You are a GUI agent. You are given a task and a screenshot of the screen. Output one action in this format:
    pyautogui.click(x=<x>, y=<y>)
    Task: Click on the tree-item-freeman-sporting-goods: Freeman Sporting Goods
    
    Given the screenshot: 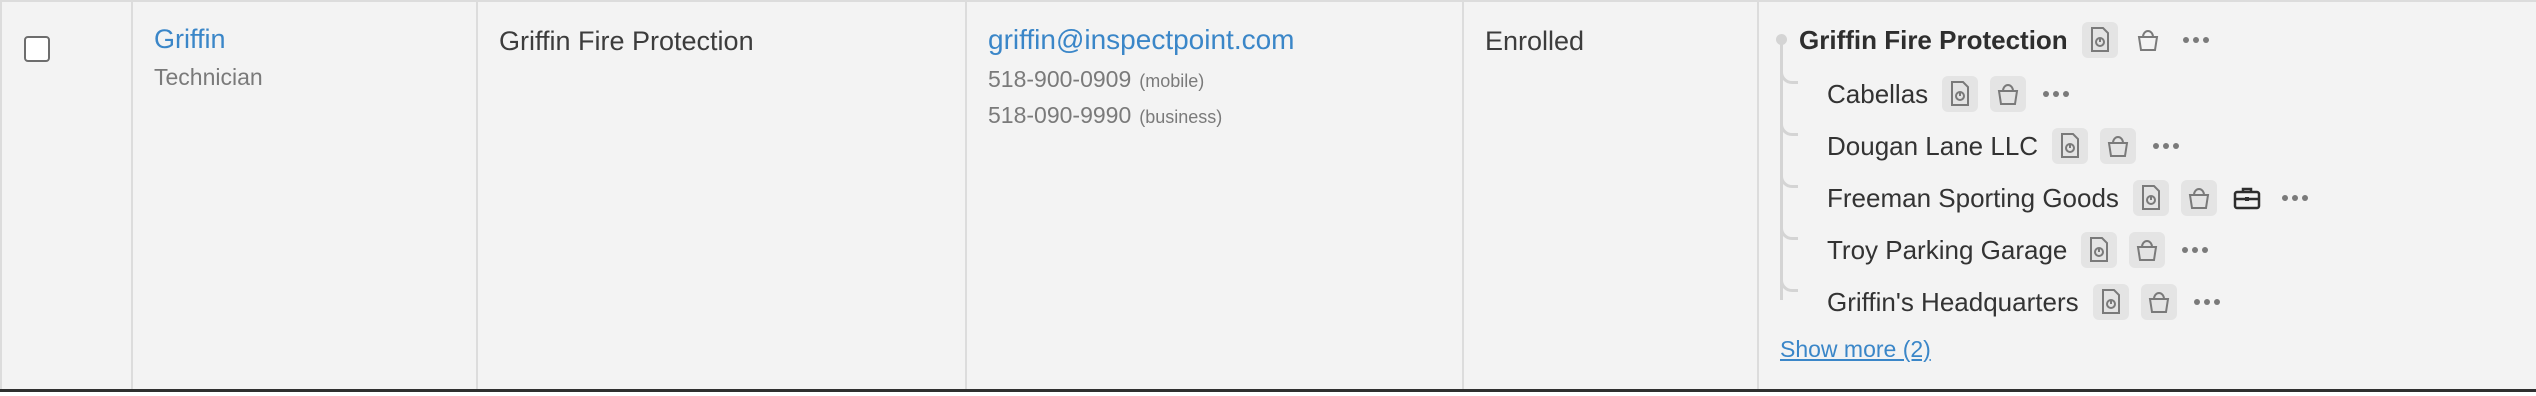 What is the action you would take?
    pyautogui.click(x=2070, y=198)
    